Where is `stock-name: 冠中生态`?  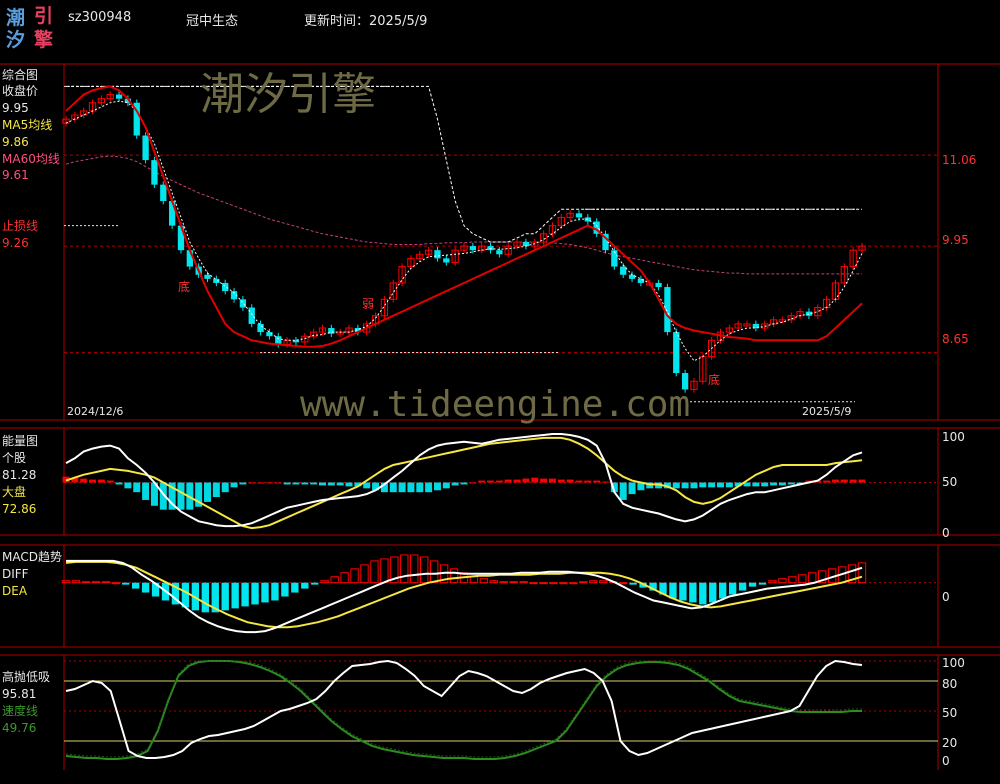
stock-name: 冠中生态 is located at coordinates (212, 21).